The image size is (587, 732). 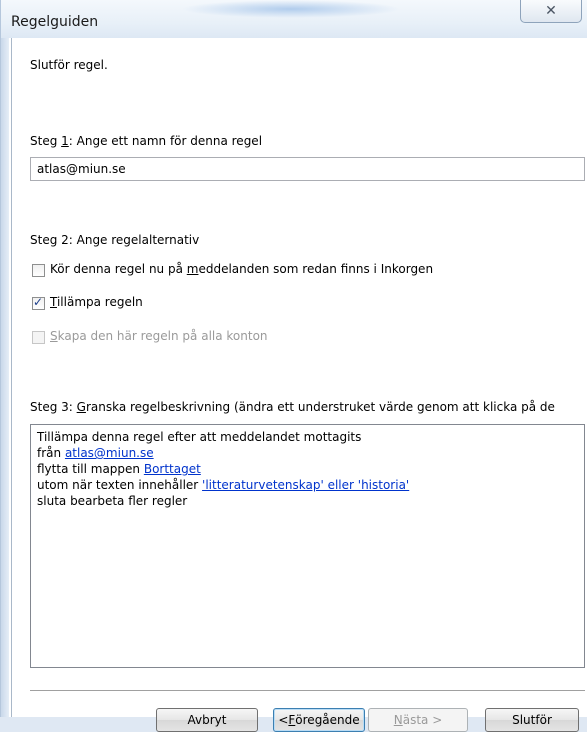 I want to click on window-frame, so click(x=5, y=358).